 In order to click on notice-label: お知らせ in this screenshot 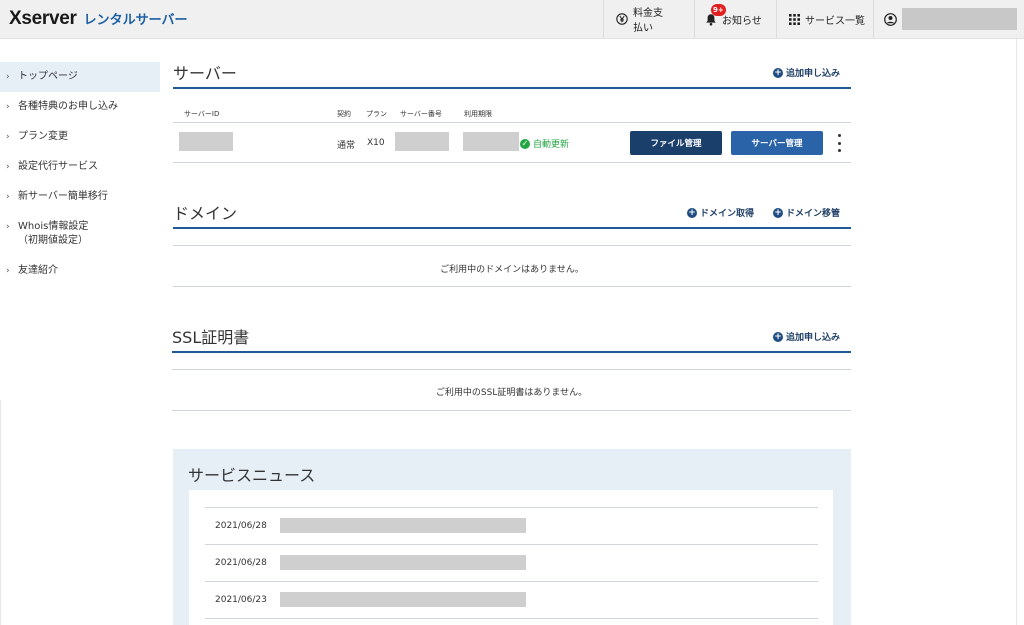, I will do `click(742, 21)`.